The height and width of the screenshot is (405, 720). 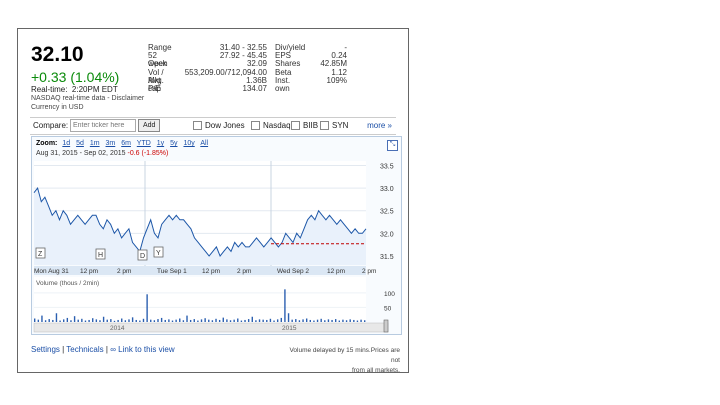 What do you see at coordinates (254, 88) in the screenshot?
I see `stat-value: 134.07` at bounding box center [254, 88].